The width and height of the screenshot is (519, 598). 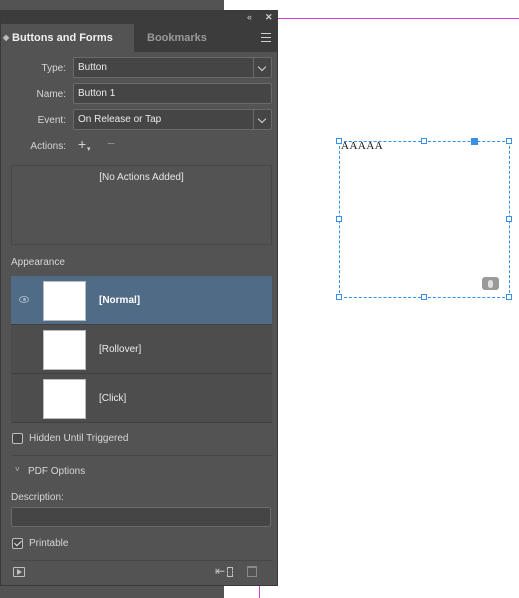 I want to click on appearance-label: Appearance, so click(x=38, y=262).